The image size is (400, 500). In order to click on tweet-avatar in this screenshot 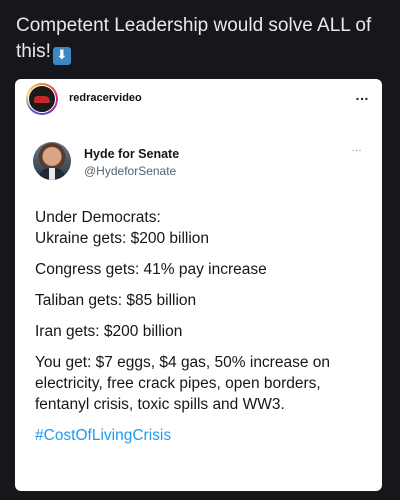, I will do `click(52, 161)`.